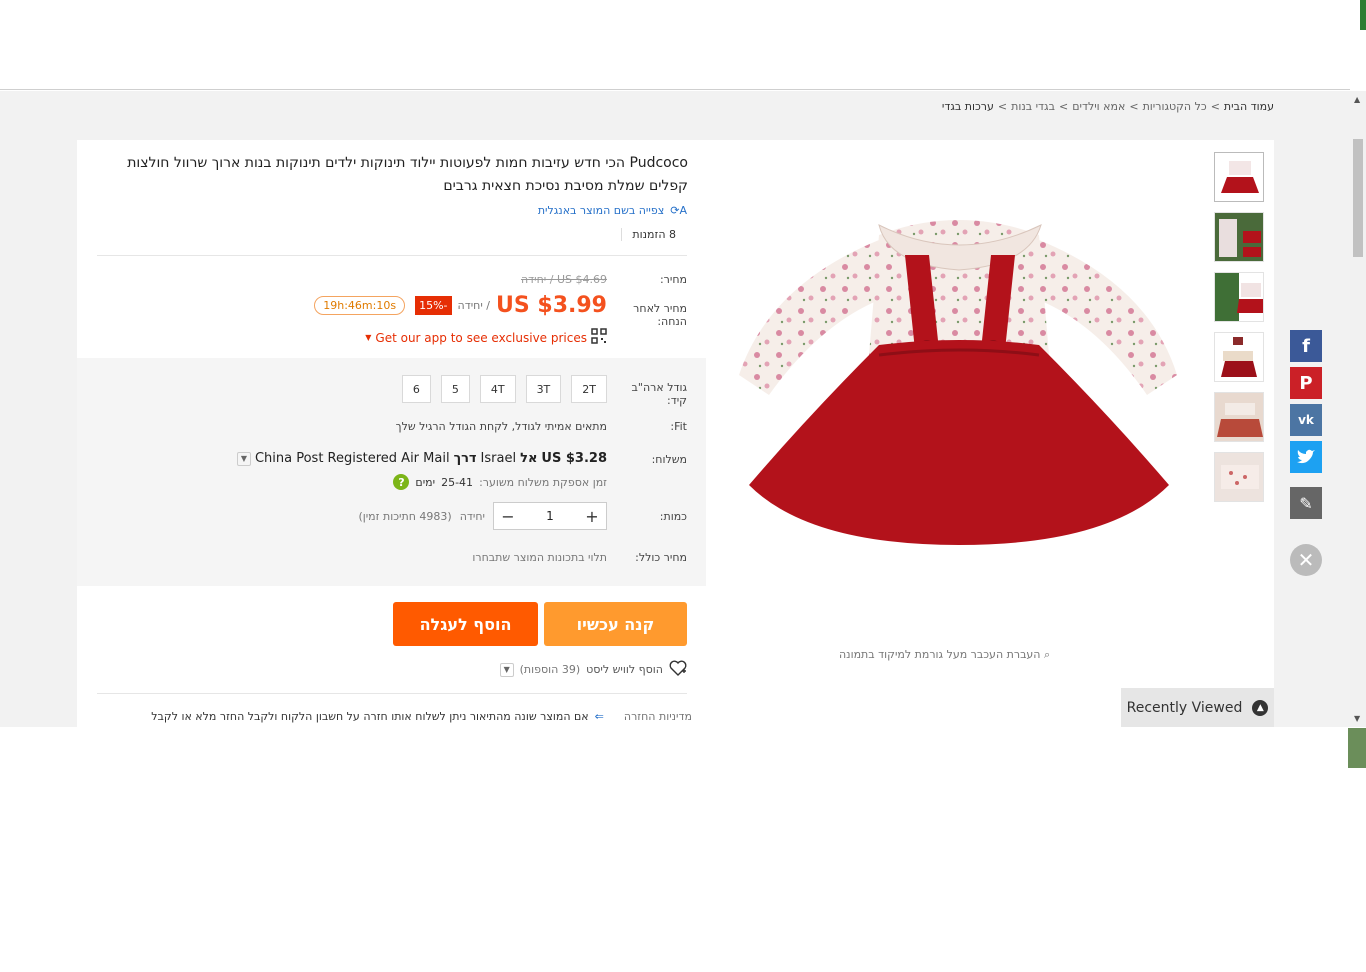 The image size is (1366, 972). What do you see at coordinates (352, 458) in the screenshot?
I see `shipping-method: China Post Registered Air Mail` at bounding box center [352, 458].